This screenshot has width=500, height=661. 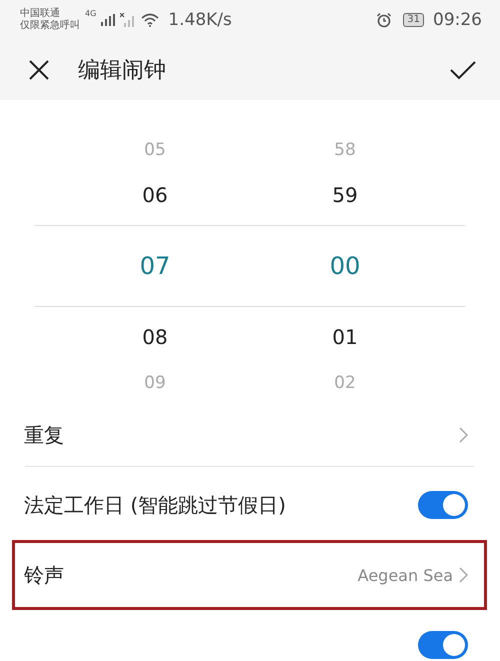 I want to click on carrier-text: 仅限紧急呼叫, so click(x=50, y=26).